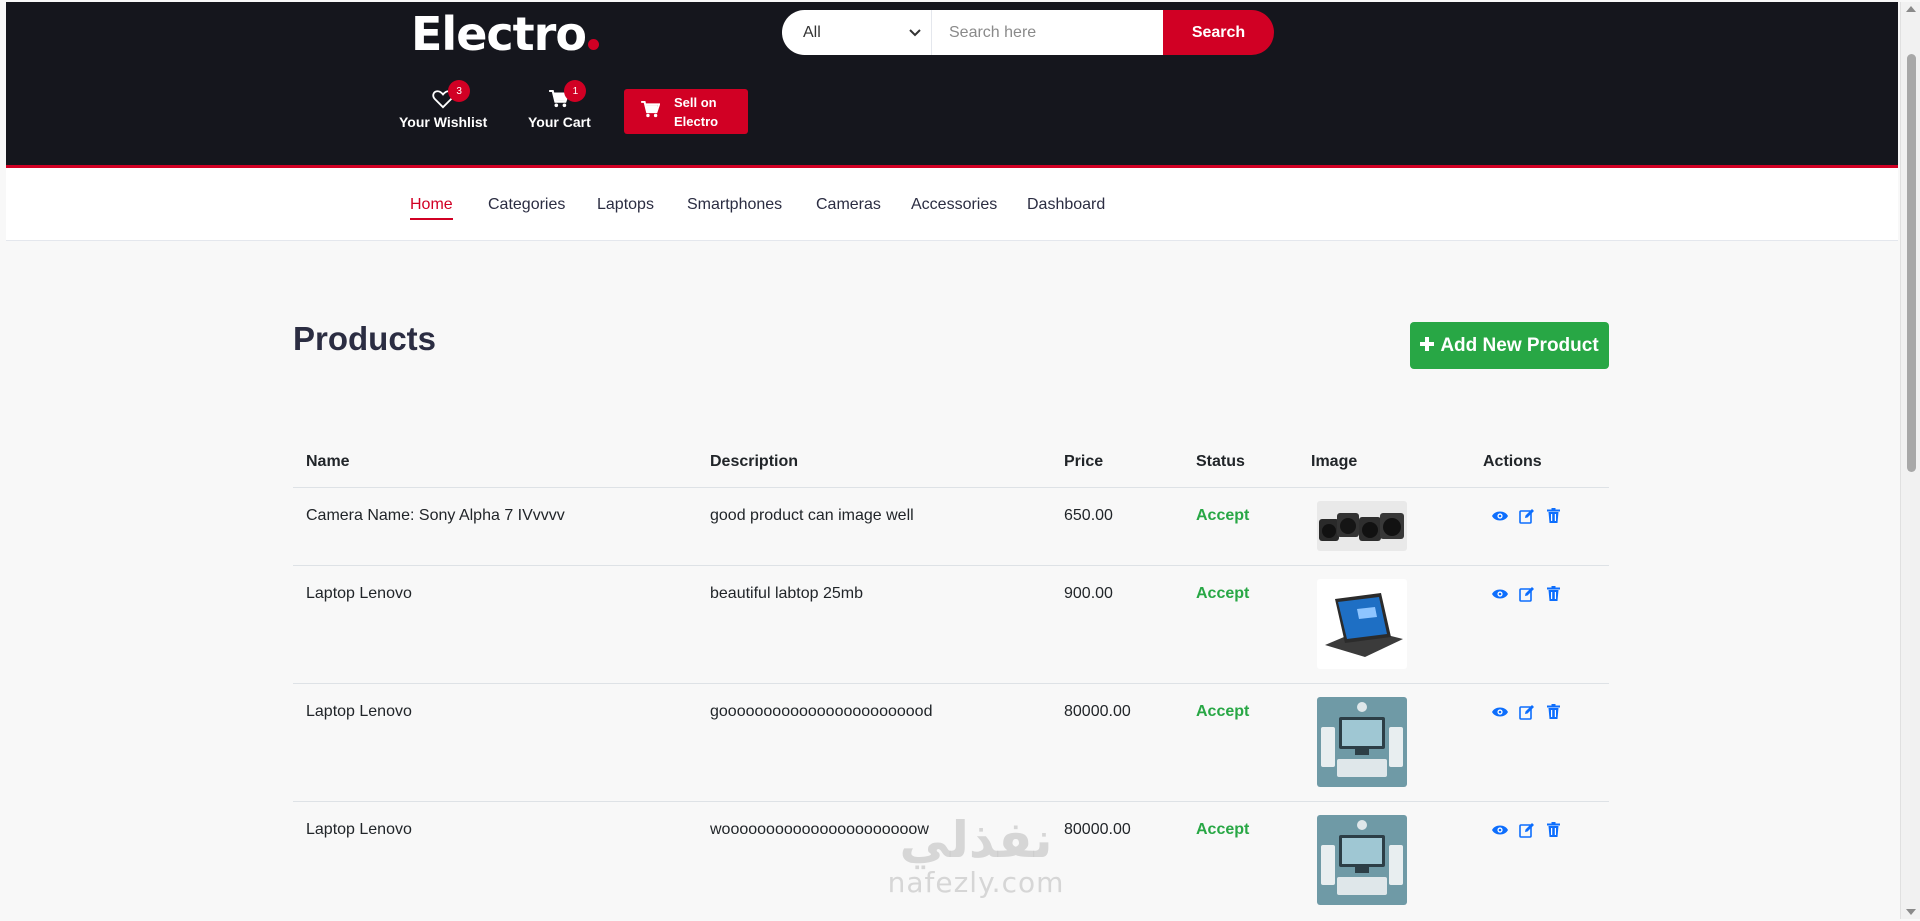 The width and height of the screenshot is (1920, 921). I want to click on nav-item-accessories: Accessories, so click(954, 205).